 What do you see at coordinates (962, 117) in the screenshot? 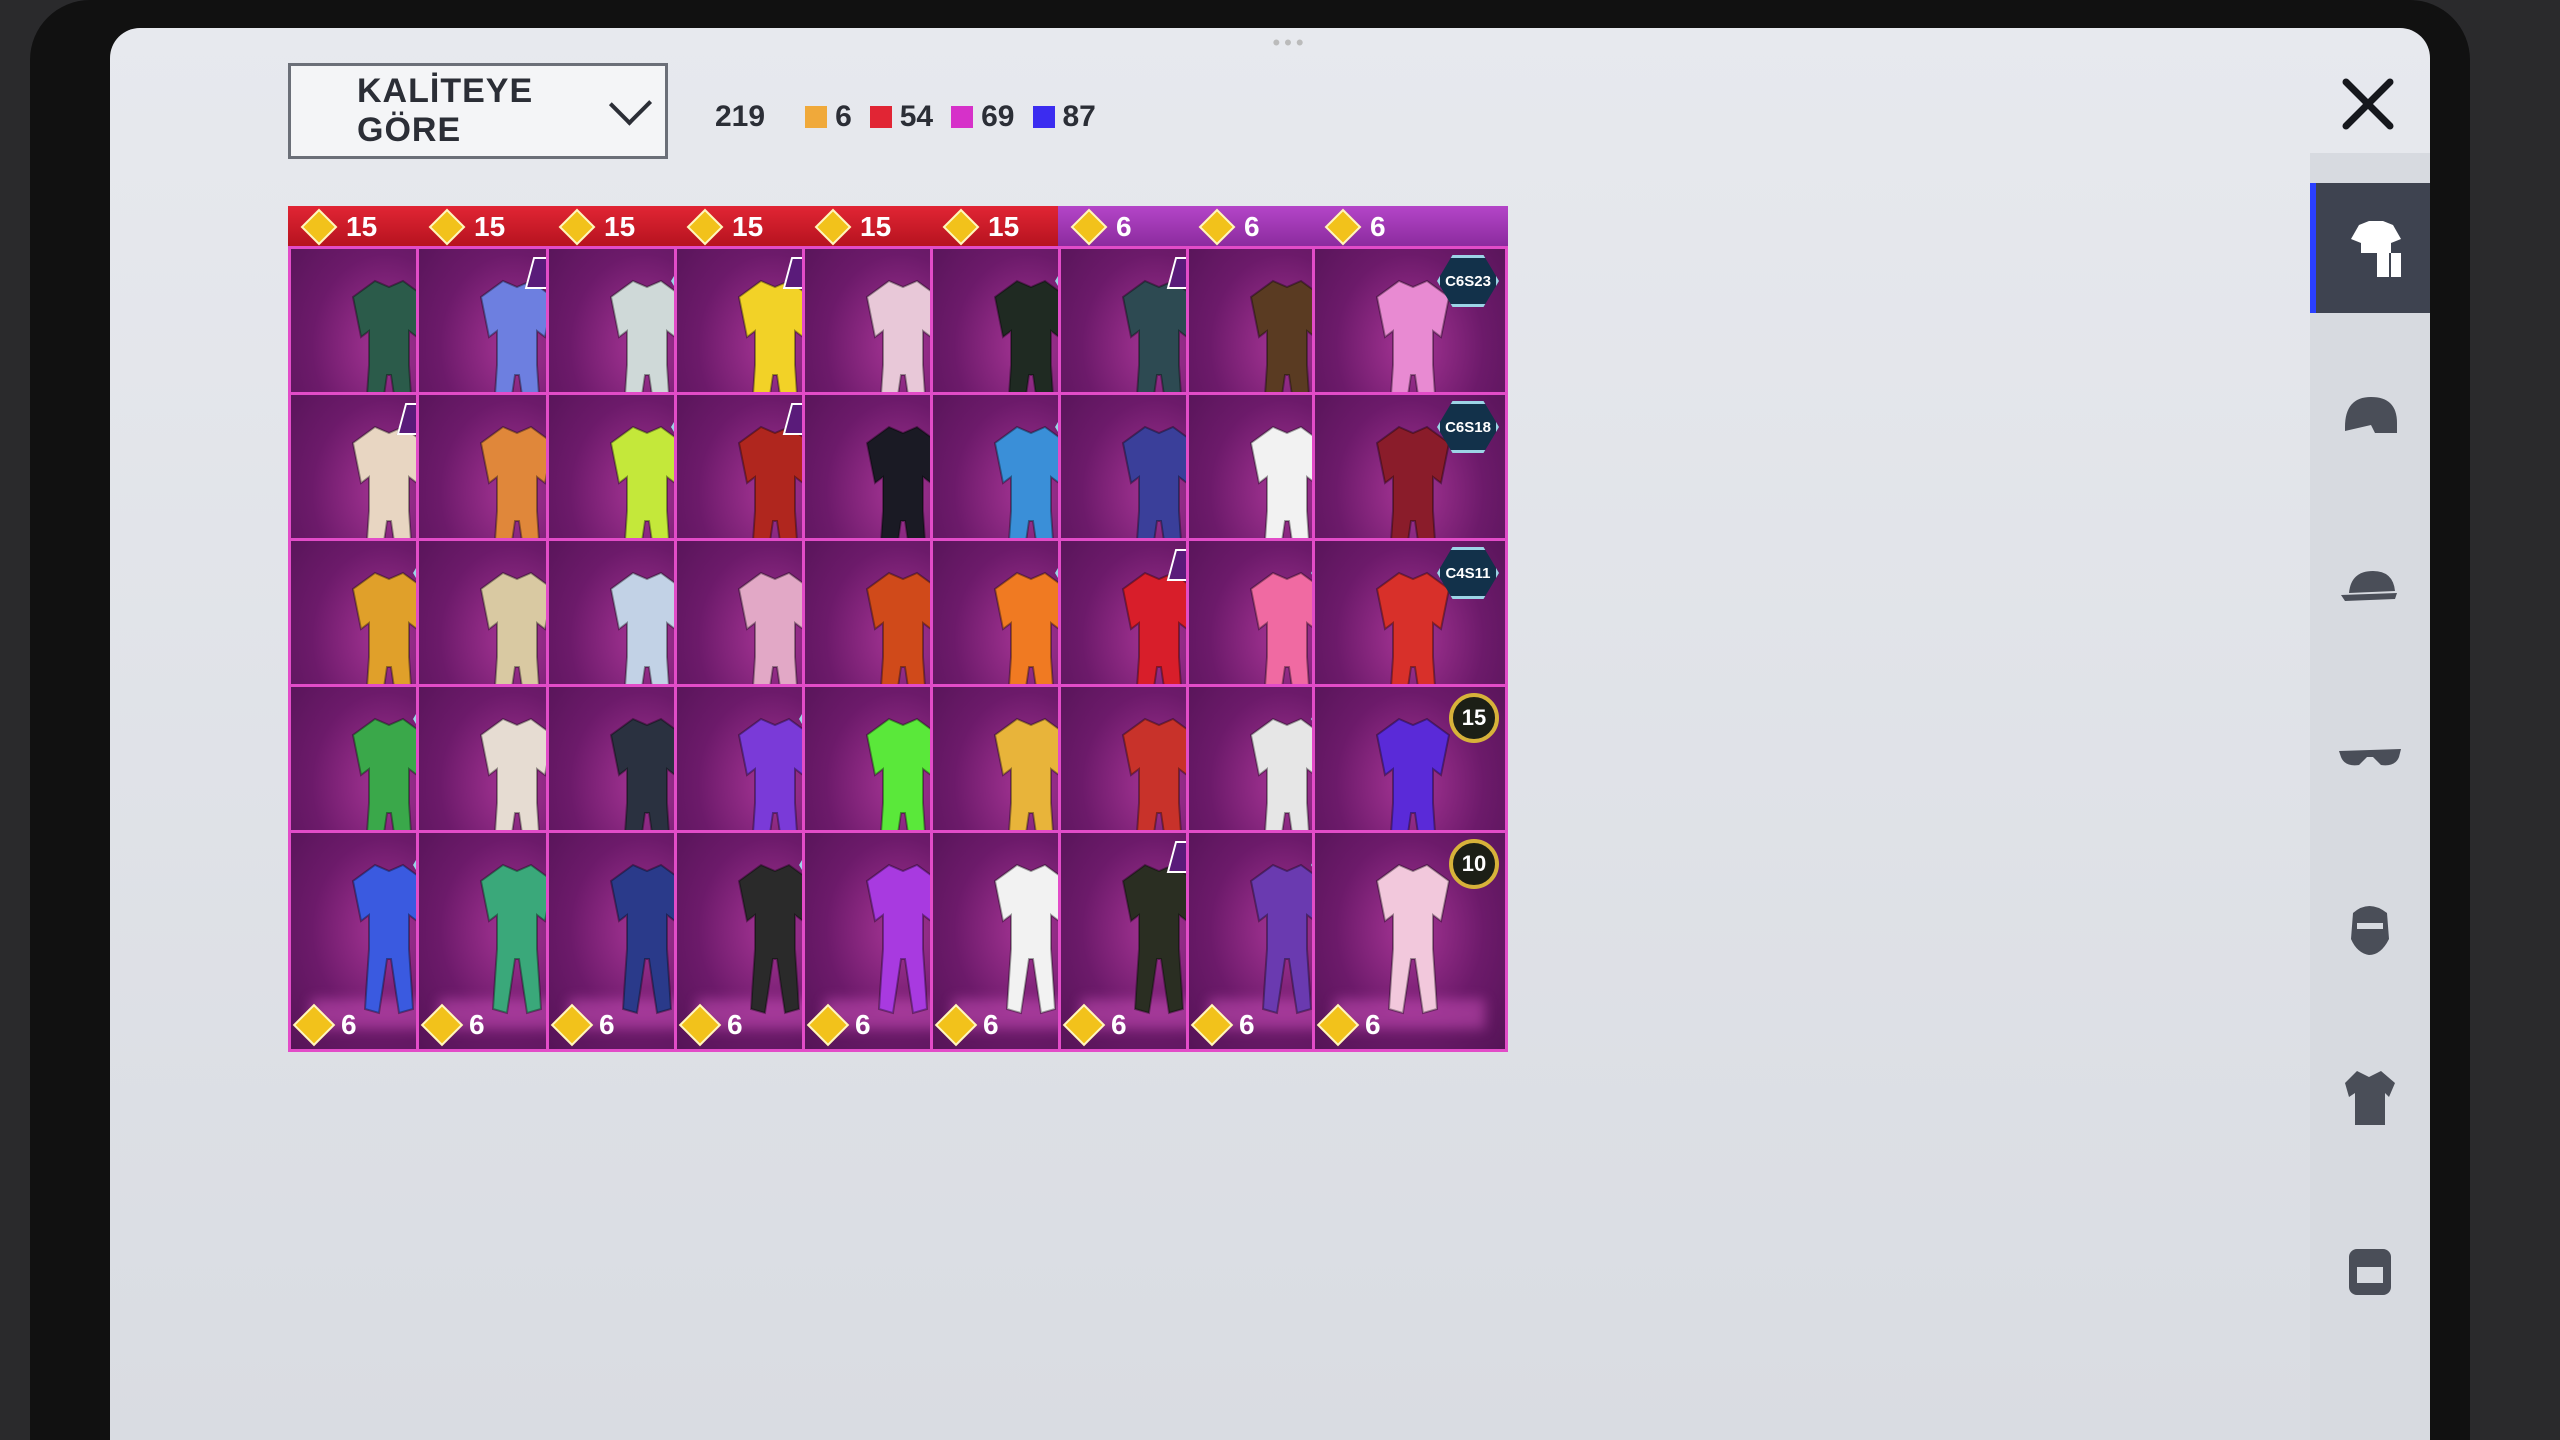
I see `purple-swatch` at bounding box center [962, 117].